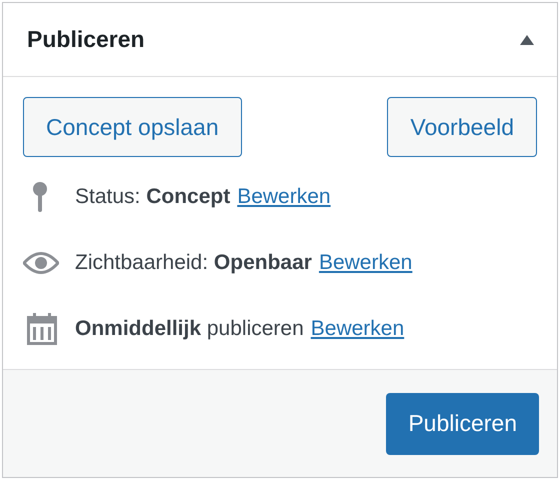 This screenshot has width=560, height=480. I want to click on panel-title: Publiceren, so click(86, 39).